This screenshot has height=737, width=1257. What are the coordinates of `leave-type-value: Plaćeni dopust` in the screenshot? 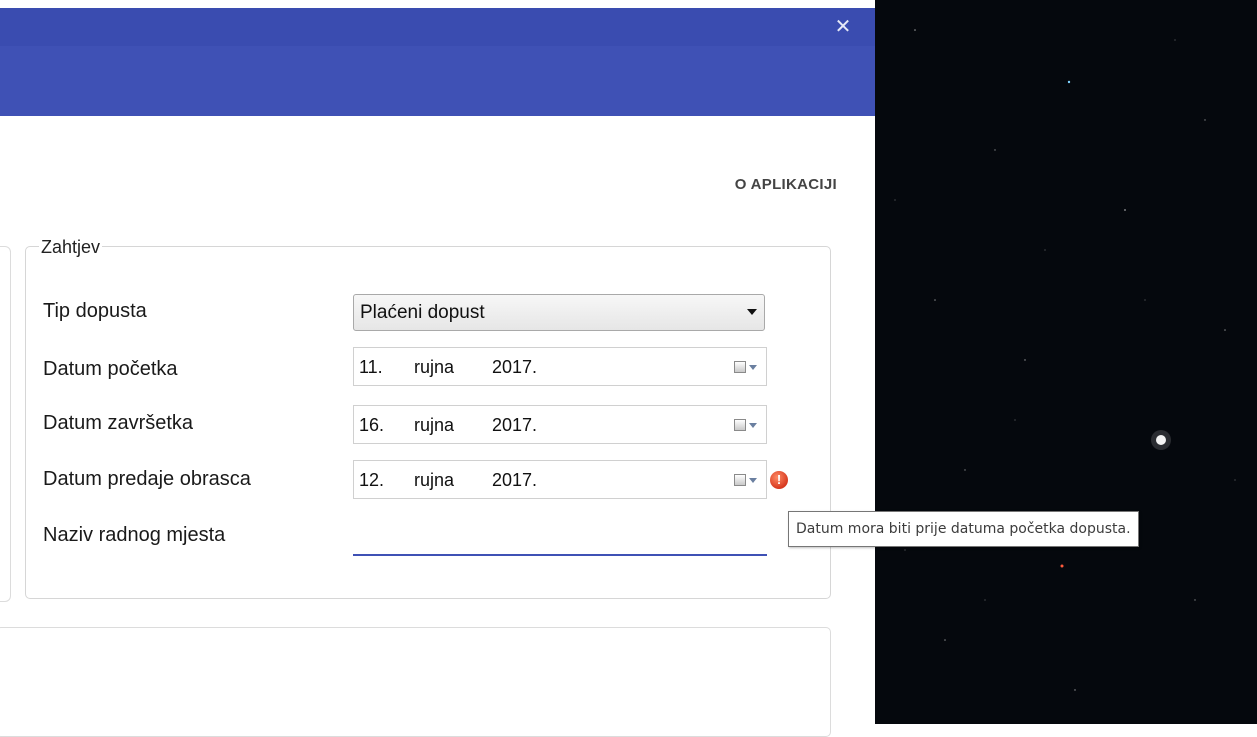 It's located at (422, 312).